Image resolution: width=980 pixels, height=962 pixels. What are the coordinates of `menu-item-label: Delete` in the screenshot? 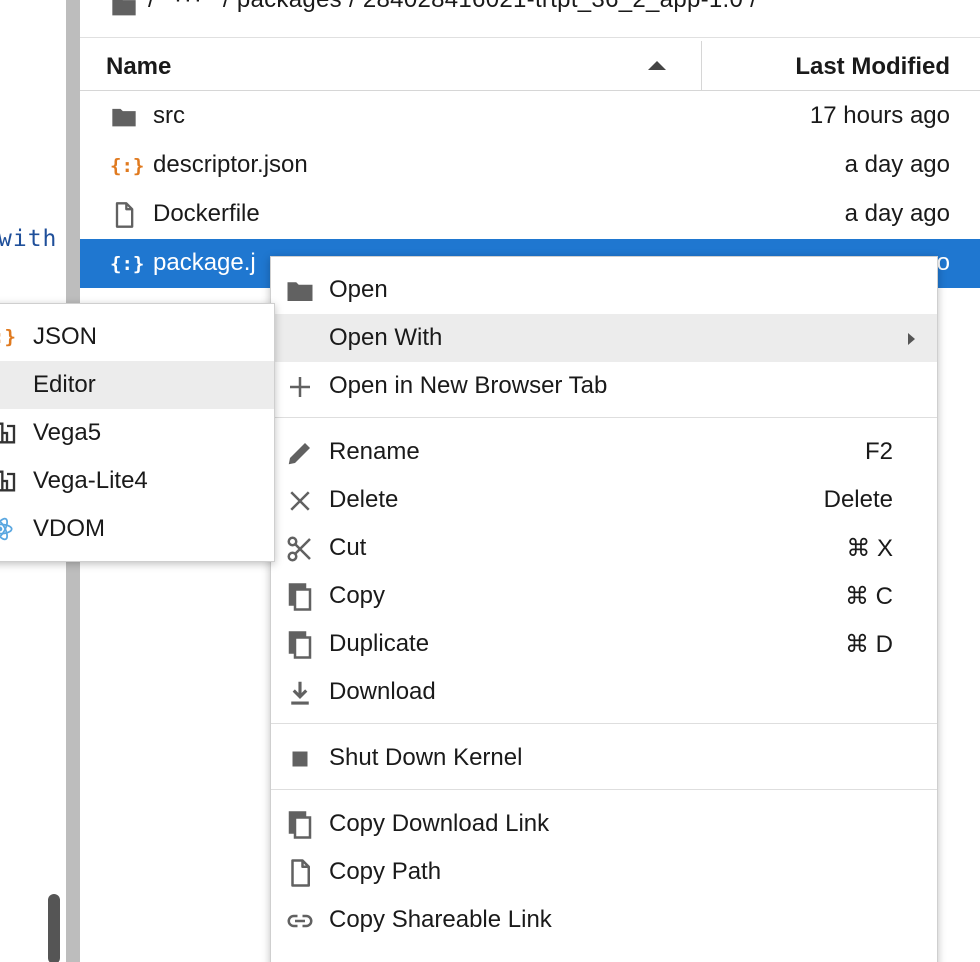 It's located at (364, 499).